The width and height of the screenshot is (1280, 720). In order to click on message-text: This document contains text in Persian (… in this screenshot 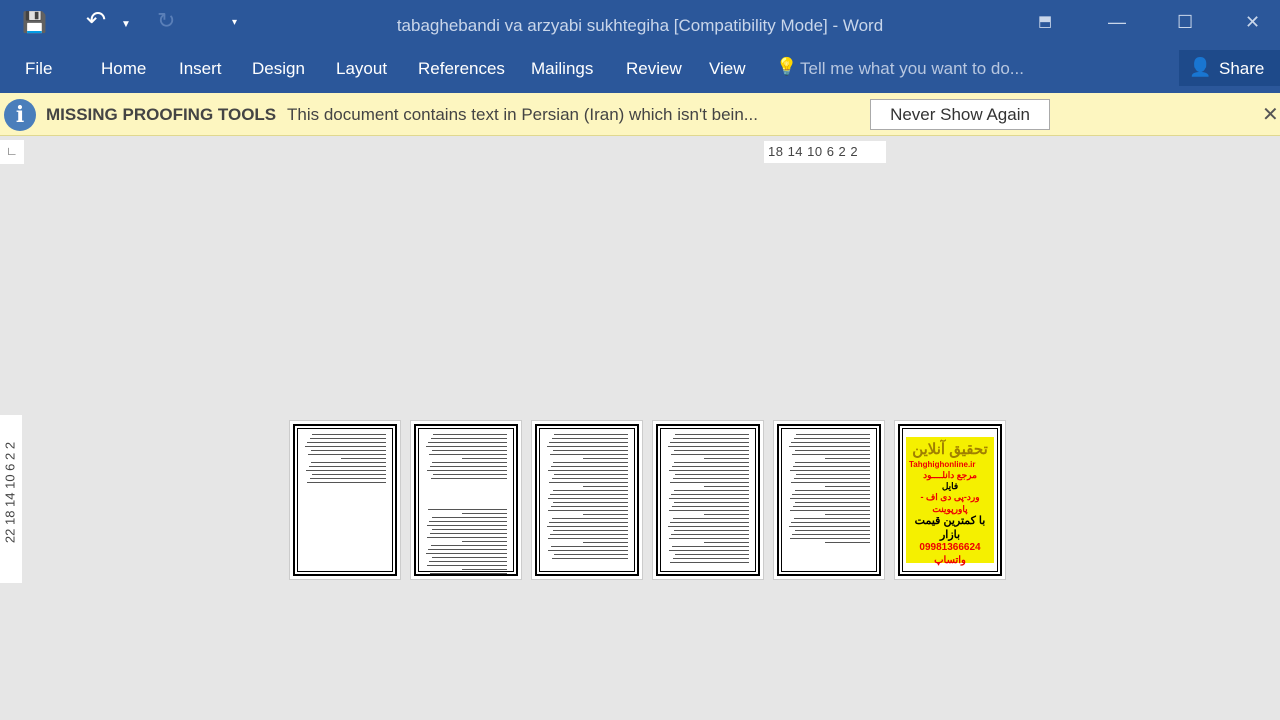, I will do `click(522, 114)`.